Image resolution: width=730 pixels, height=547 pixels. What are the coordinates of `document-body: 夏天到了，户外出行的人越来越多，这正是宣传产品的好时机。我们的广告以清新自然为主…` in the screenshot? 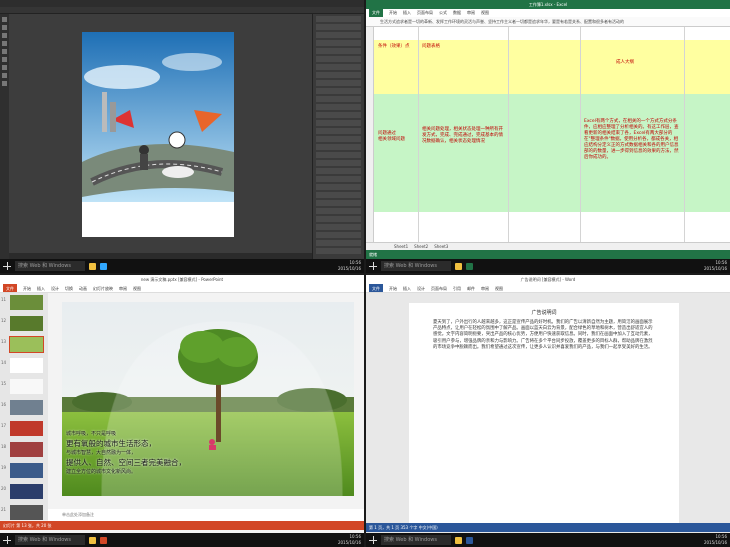 It's located at (544, 335).